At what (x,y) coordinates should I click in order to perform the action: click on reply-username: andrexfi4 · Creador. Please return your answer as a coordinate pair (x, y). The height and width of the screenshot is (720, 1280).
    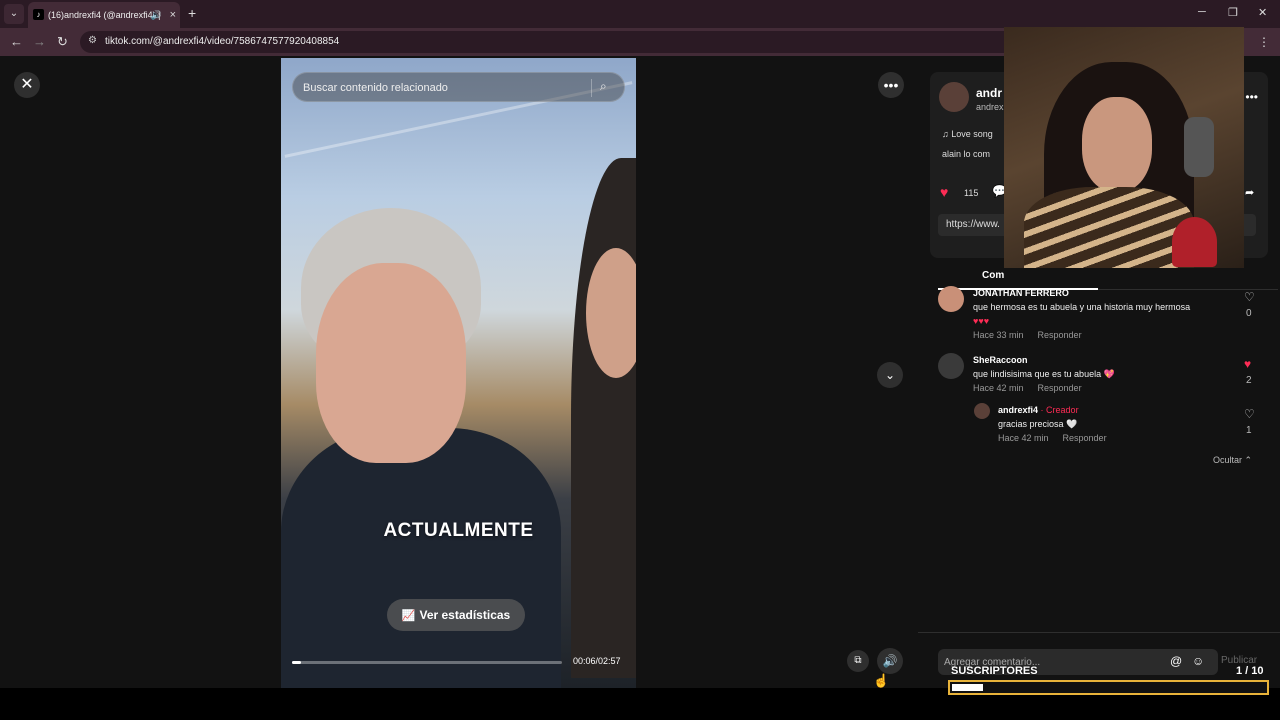
    Looking at the image, I should click on (1038, 410).